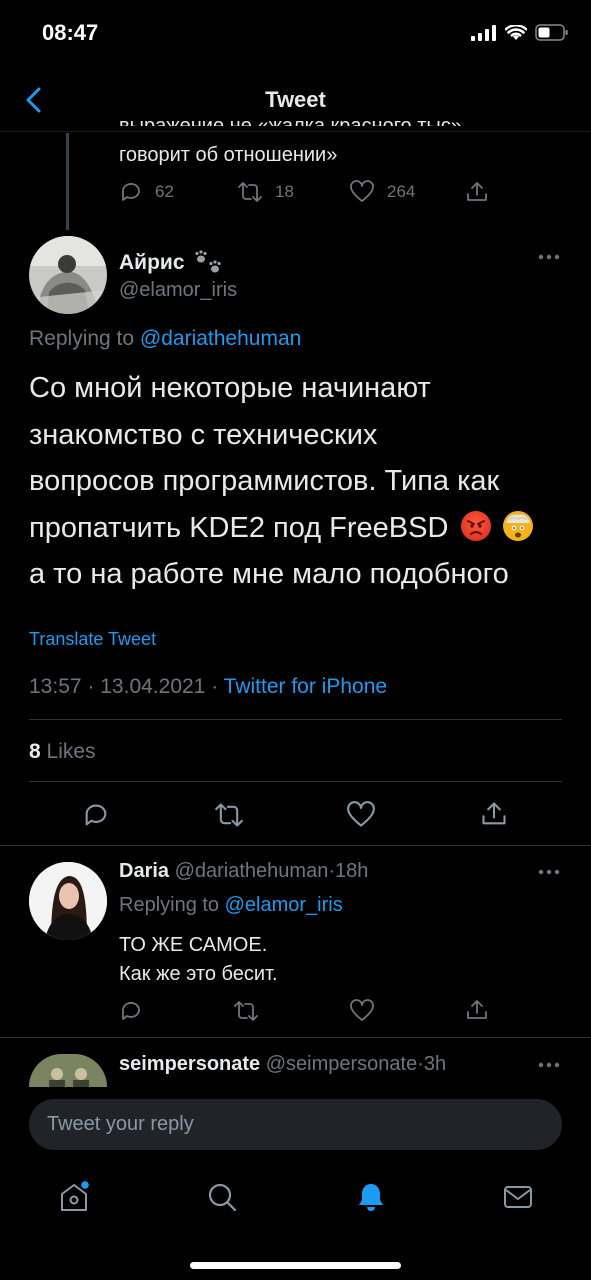 Image resolution: width=591 pixels, height=1280 pixels. What do you see at coordinates (67, 181) in the screenshot?
I see `thread-line` at bounding box center [67, 181].